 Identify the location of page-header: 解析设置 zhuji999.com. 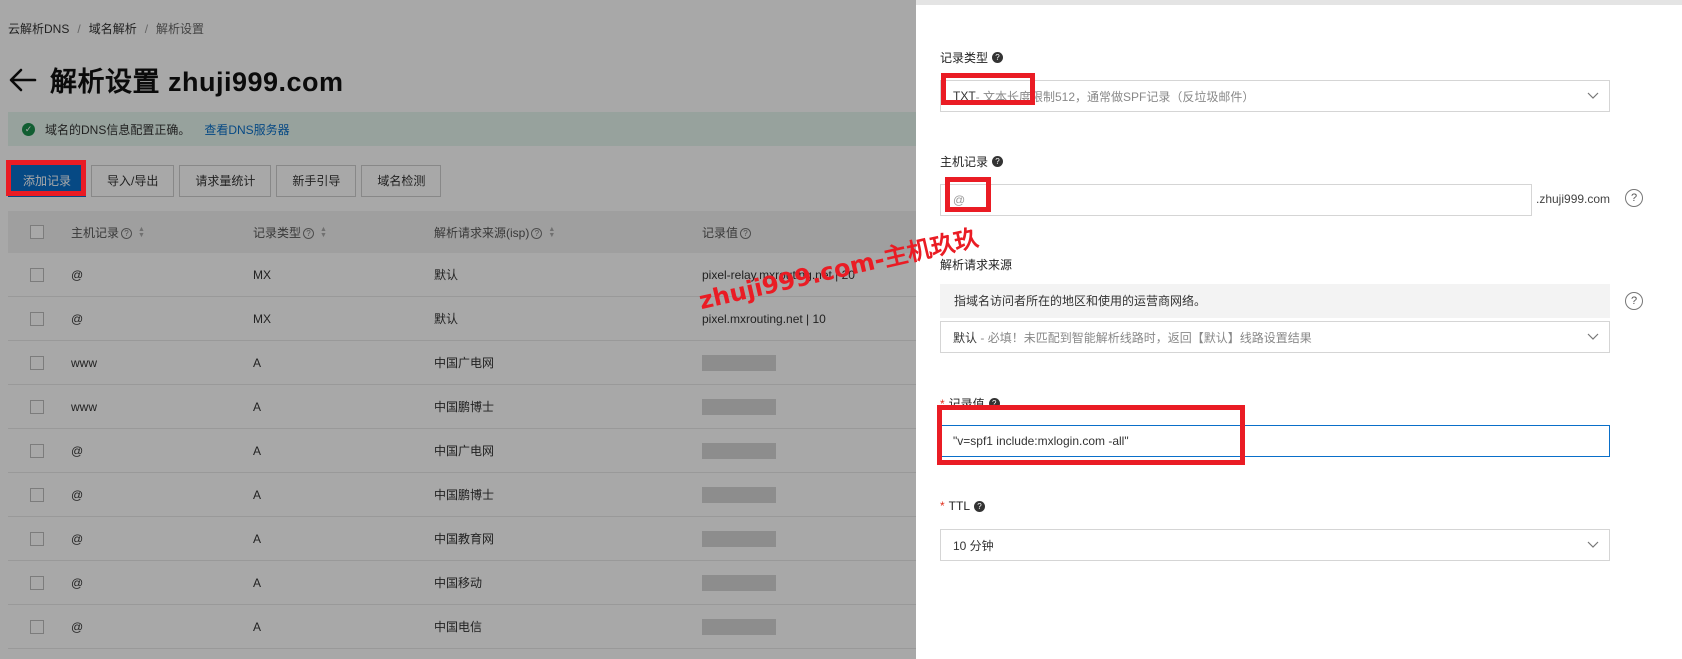
(176, 79).